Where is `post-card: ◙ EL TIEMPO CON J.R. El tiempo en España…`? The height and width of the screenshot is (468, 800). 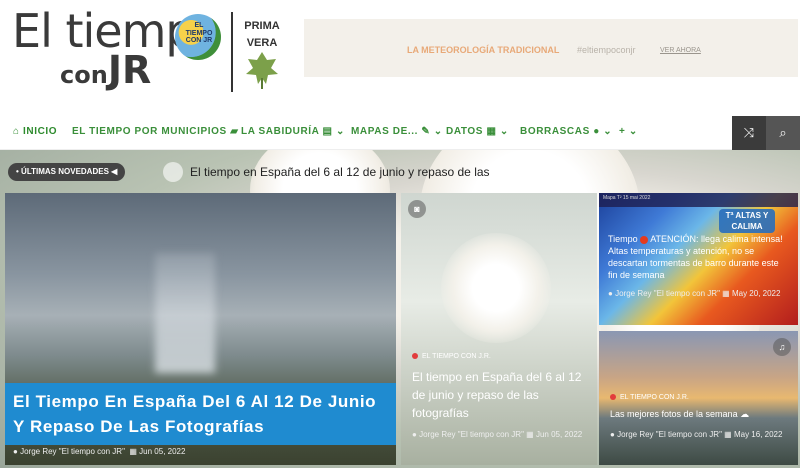
post-card: ◙ EL TIEMPO CON J.R. El tiempo en España… is located at coordinates (499, 329).